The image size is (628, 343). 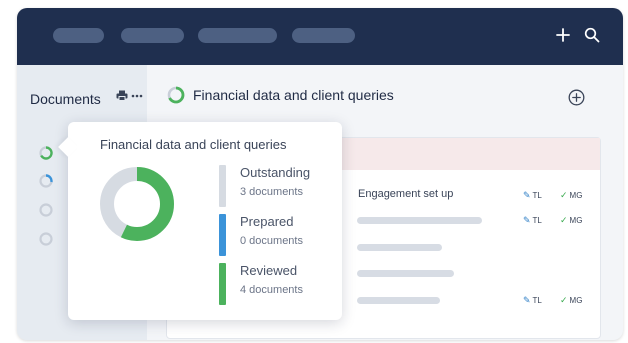 What do you see at coordinates (275, 172) in the screenshot?
I see `legend-label: Outstanding` at bounding box center [275, 172].